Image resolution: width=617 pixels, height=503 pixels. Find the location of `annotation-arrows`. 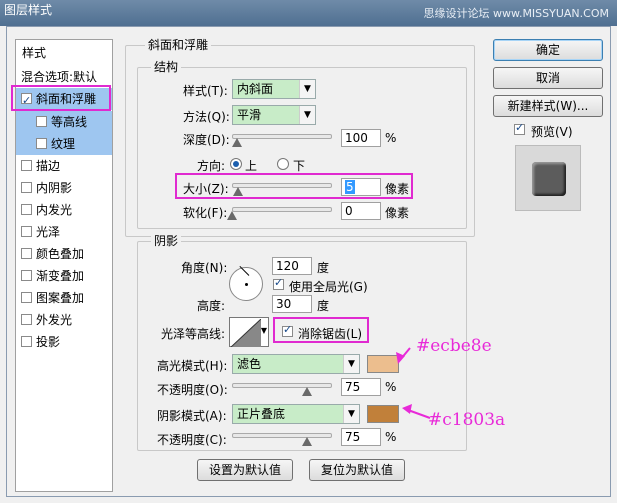

annotation-arrows is located at coordinates (413, 383).